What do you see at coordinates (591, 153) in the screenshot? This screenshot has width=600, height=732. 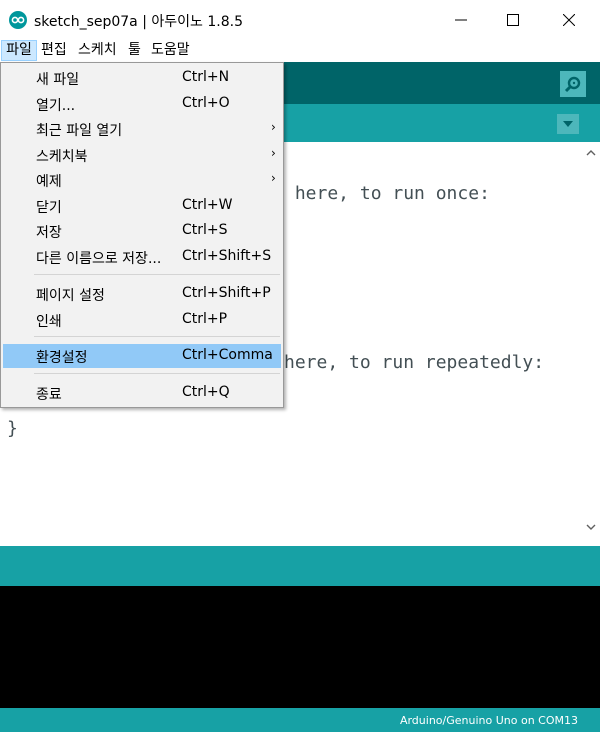 I see `chevron-up-icon` at bounding box center [591, 153].